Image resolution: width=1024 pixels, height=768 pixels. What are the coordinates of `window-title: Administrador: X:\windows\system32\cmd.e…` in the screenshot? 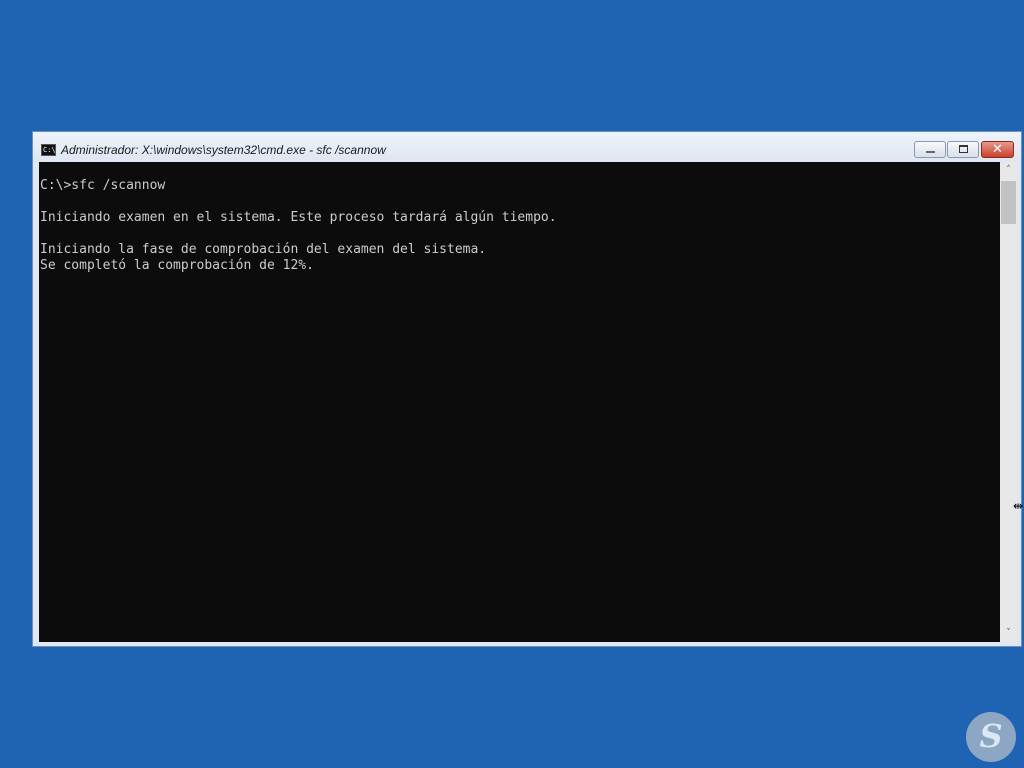 It's located at (223, 150).